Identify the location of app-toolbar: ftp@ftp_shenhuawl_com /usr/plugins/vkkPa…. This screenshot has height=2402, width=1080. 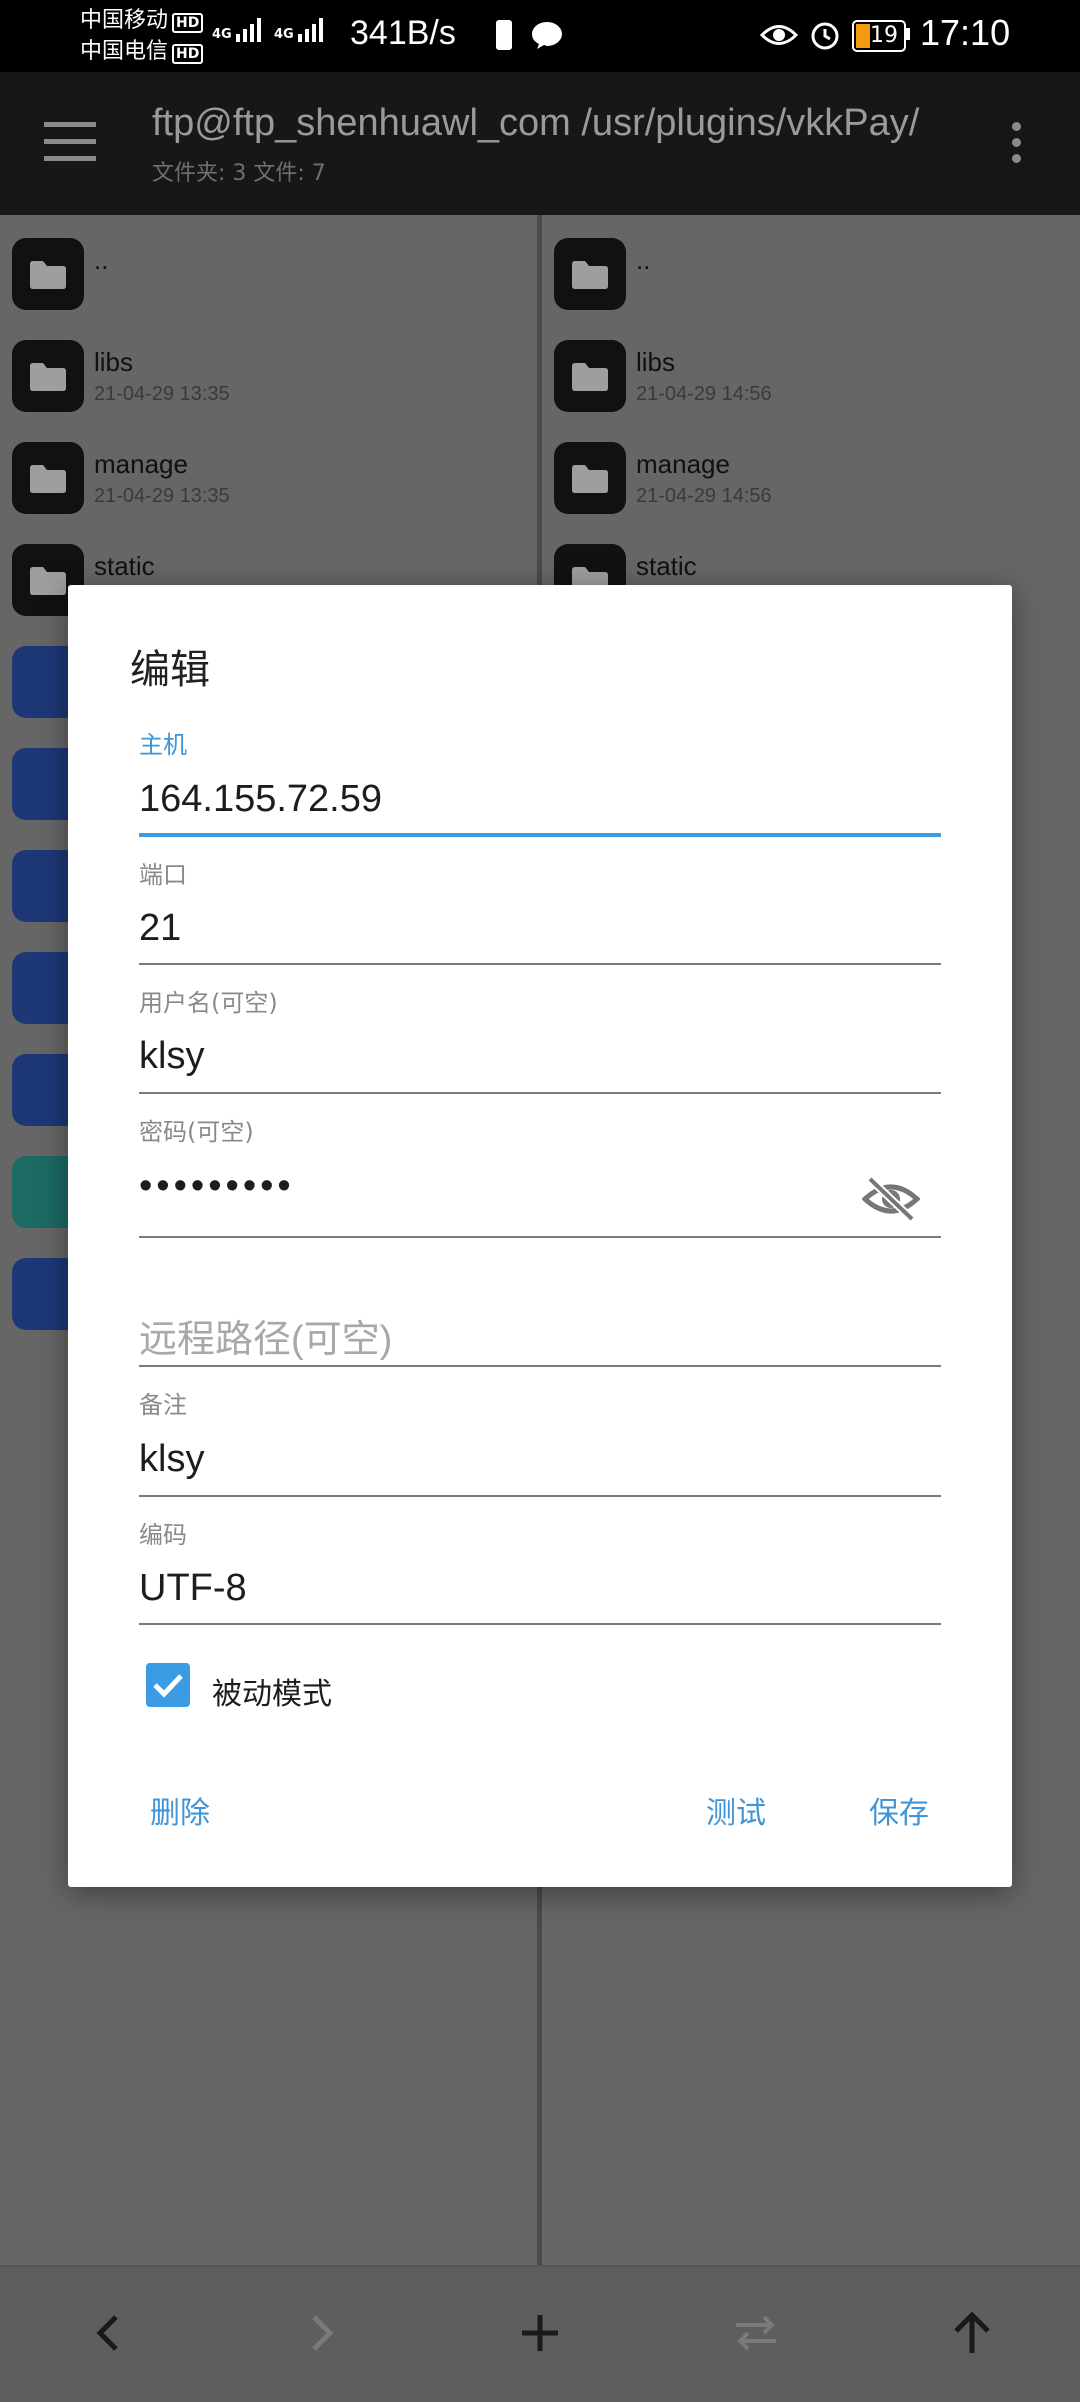
(540, 143).